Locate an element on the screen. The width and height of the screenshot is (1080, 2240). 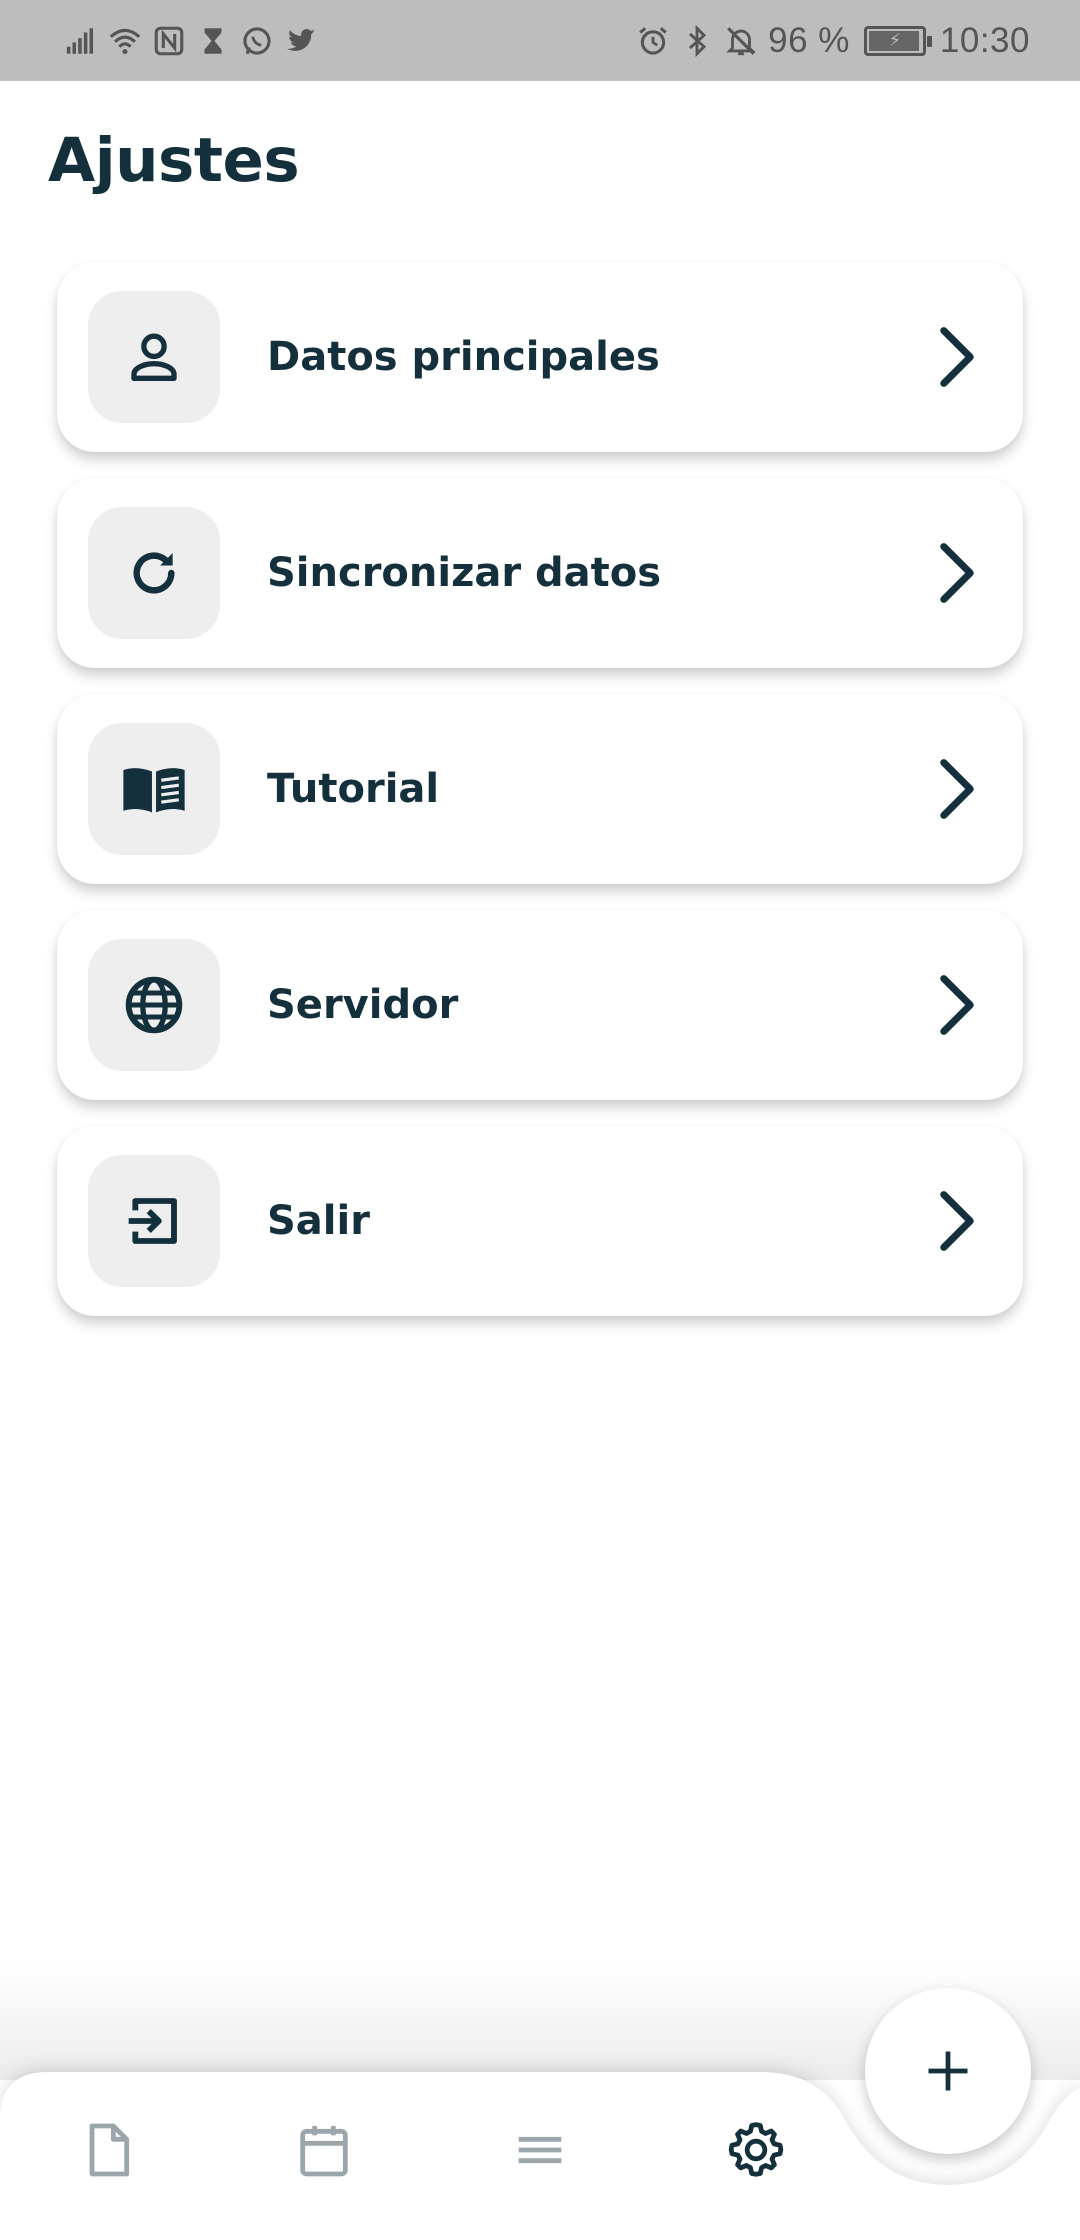
settings-item-datos-principales: Datos principales is located at coordinates (540, 357).